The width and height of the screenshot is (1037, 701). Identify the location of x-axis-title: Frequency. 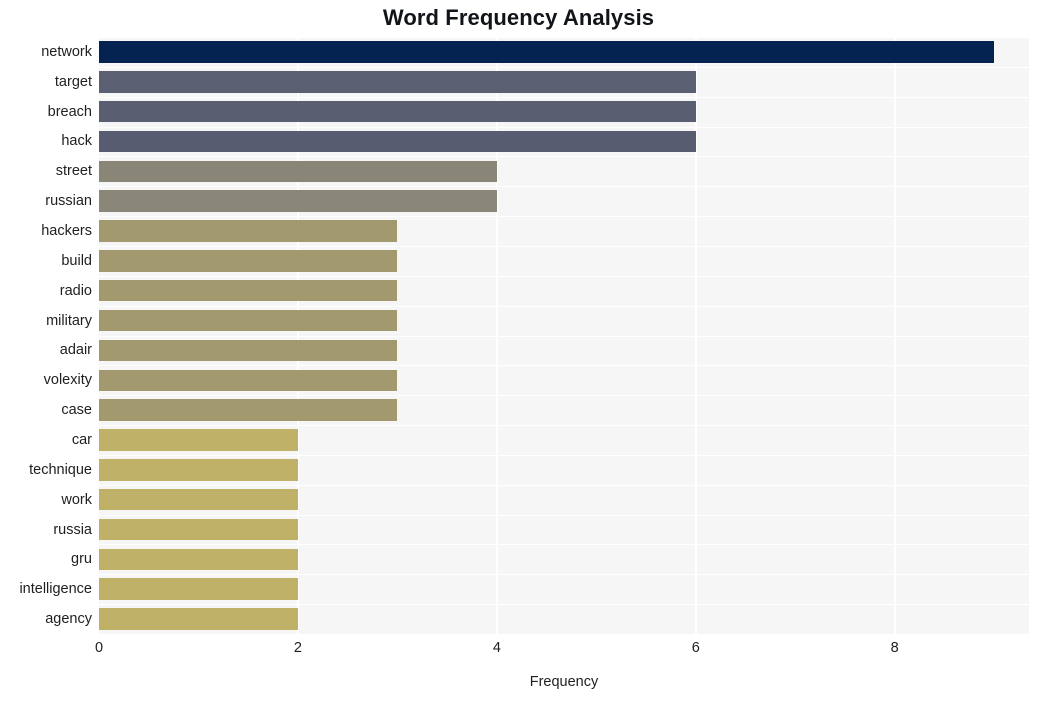
(564, 682).